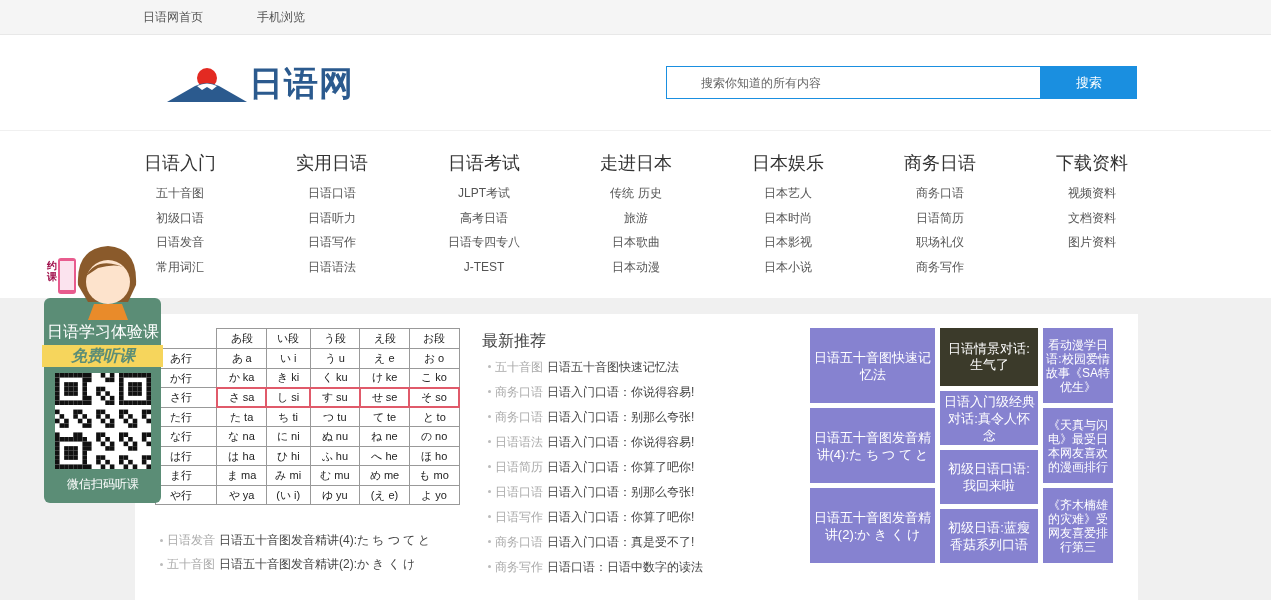 The image size is (1271, 600). I want to click on site-logo: 日语网, so click(260, 82).